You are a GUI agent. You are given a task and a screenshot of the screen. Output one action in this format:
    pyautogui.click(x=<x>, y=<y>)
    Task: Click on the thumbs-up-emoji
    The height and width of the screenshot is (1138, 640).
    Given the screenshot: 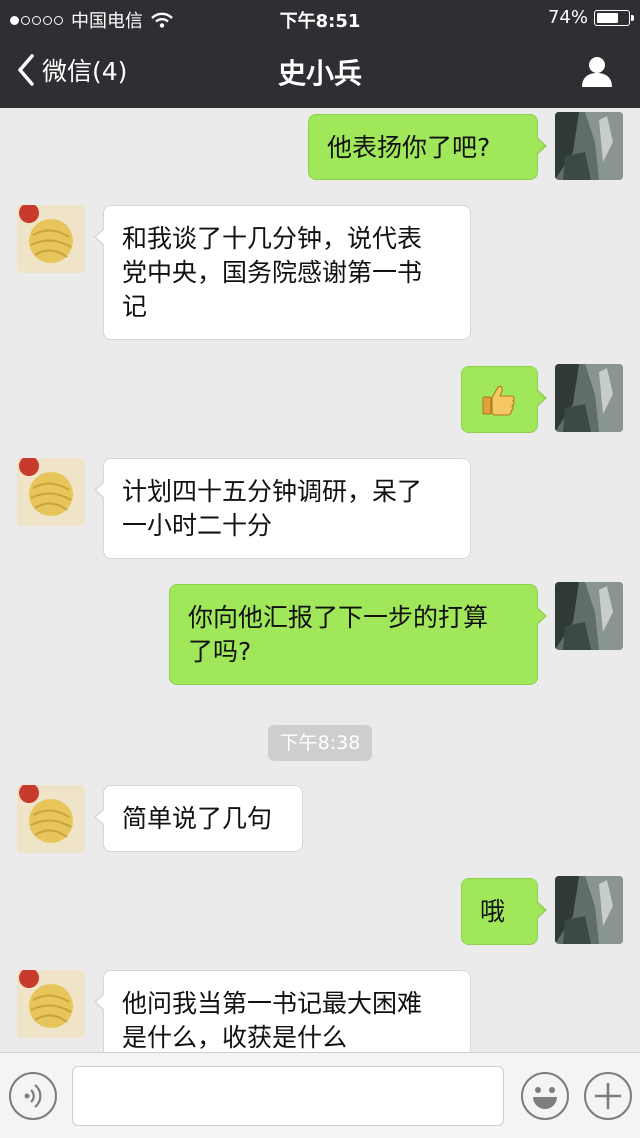 What is the action you would take?
    pyautogui.click(x=498, y=400)
    